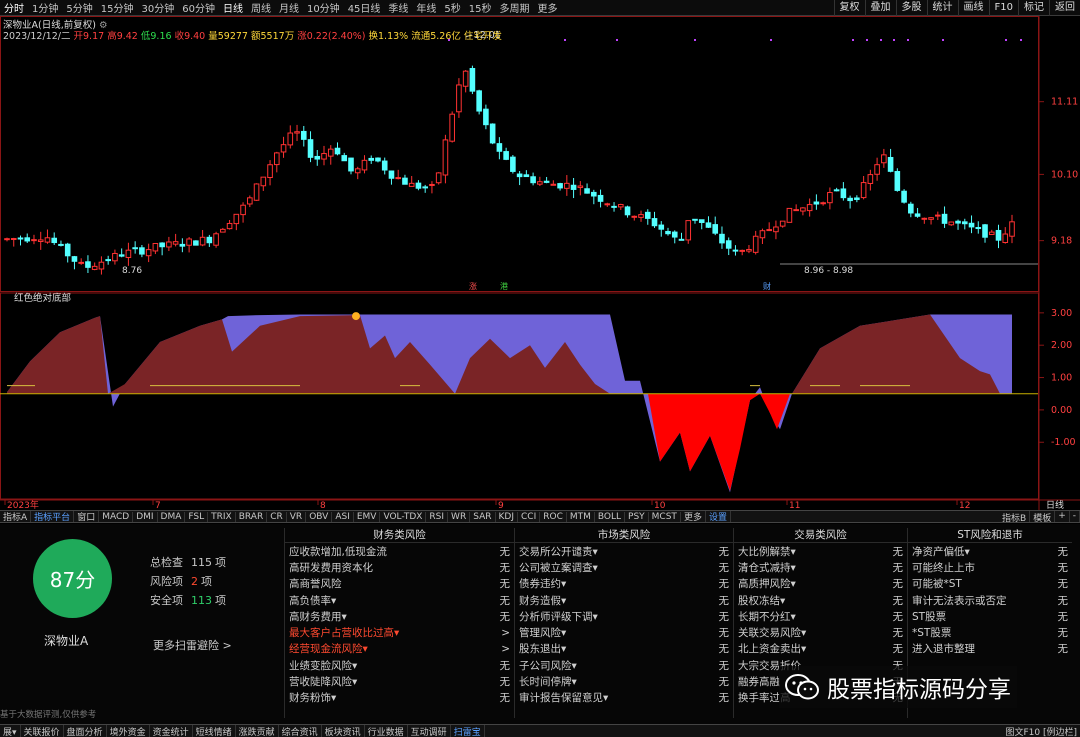 This screenshot has height=737, width=1080. I want to click on risk-item: 进入退市整理 无, so click(990, 649).